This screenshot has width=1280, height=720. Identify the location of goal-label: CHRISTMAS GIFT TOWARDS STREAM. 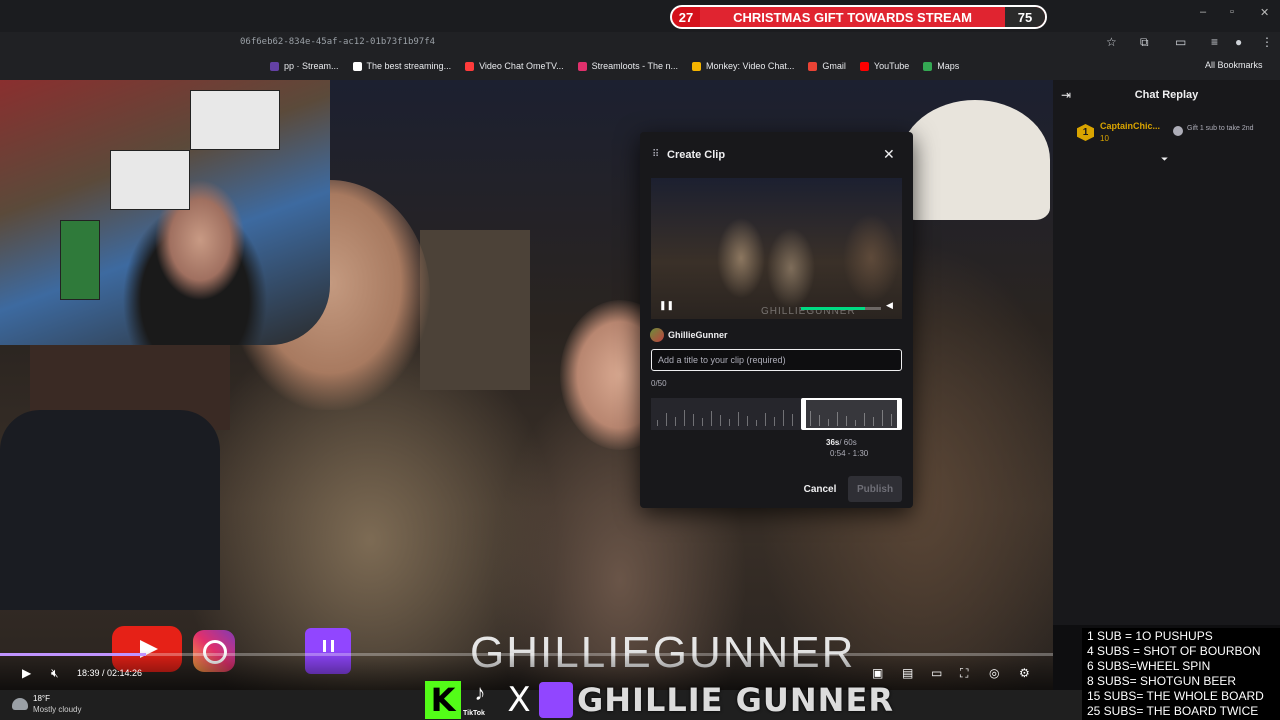
(852, 17).